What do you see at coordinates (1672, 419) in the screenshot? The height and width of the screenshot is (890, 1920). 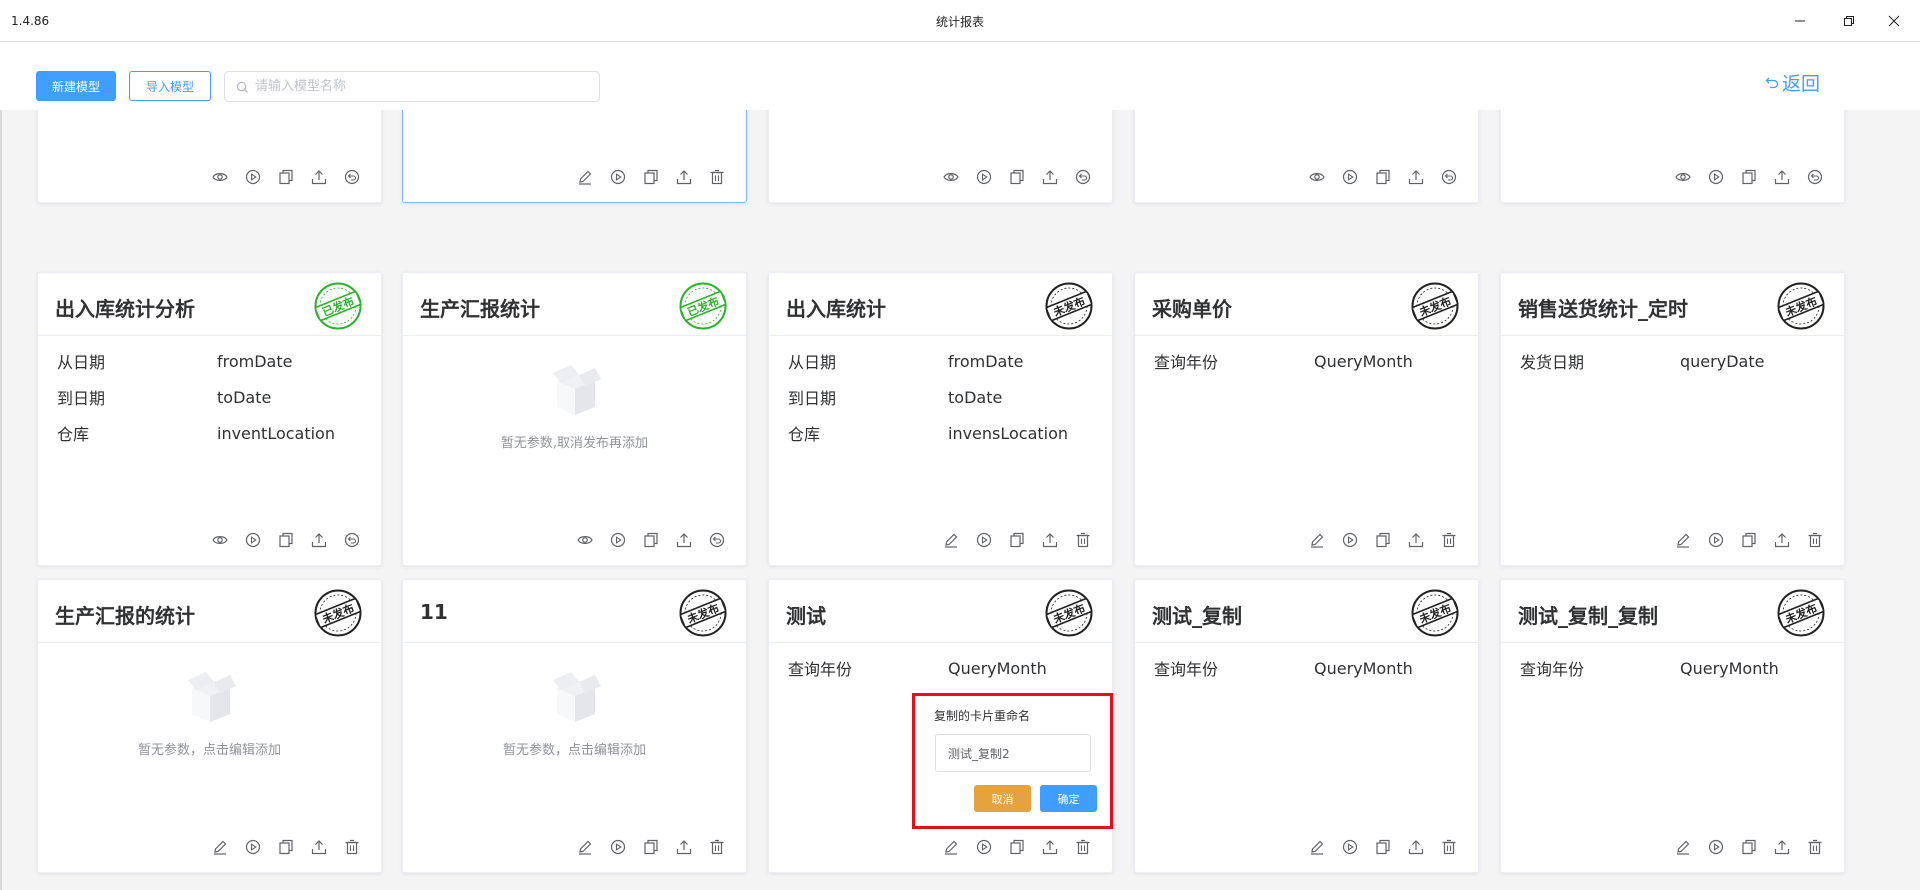 I see `model-card: 销售送货统计_定时 未发布 发货日期 queryDate` at bounding box center [1672, 419].